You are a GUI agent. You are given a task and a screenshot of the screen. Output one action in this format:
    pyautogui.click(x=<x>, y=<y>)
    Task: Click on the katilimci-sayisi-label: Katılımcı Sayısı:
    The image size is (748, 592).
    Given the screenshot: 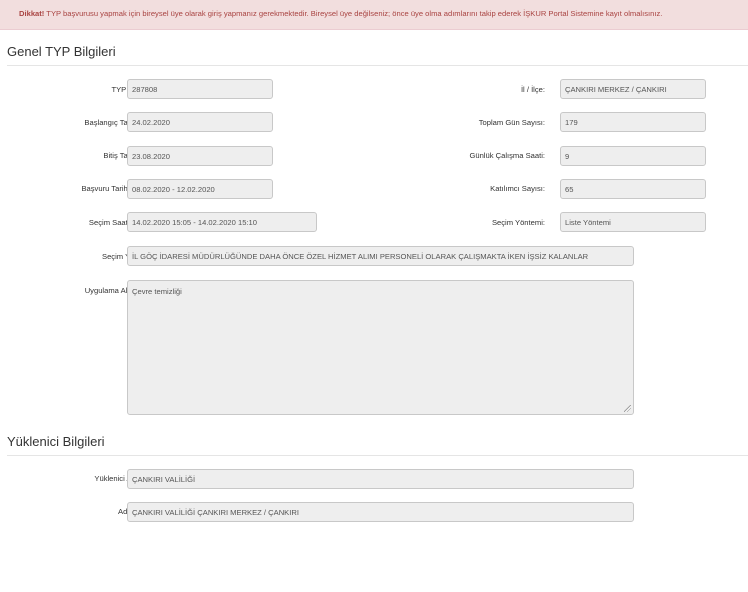 What is the action you would take?
    pyautogui.click(x=517, y=188)
    